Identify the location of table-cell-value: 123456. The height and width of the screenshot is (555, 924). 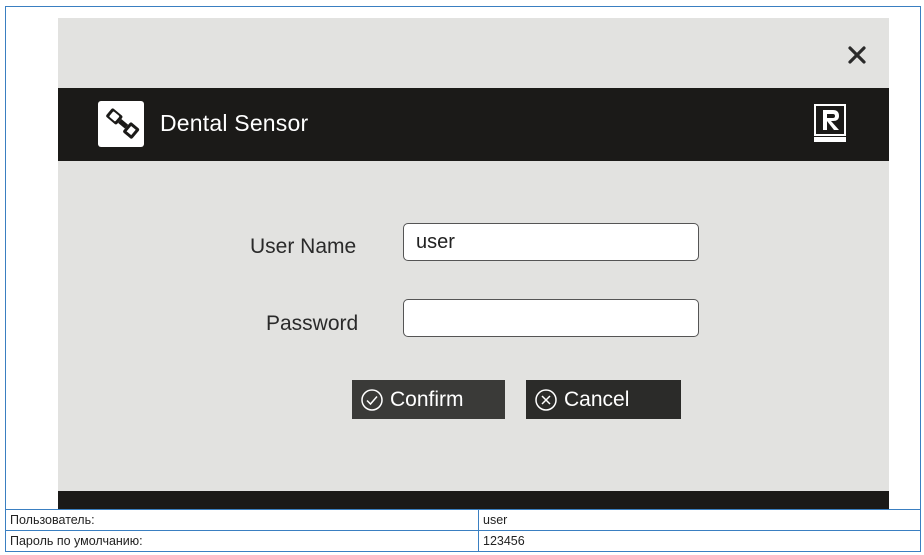
(699, 541).